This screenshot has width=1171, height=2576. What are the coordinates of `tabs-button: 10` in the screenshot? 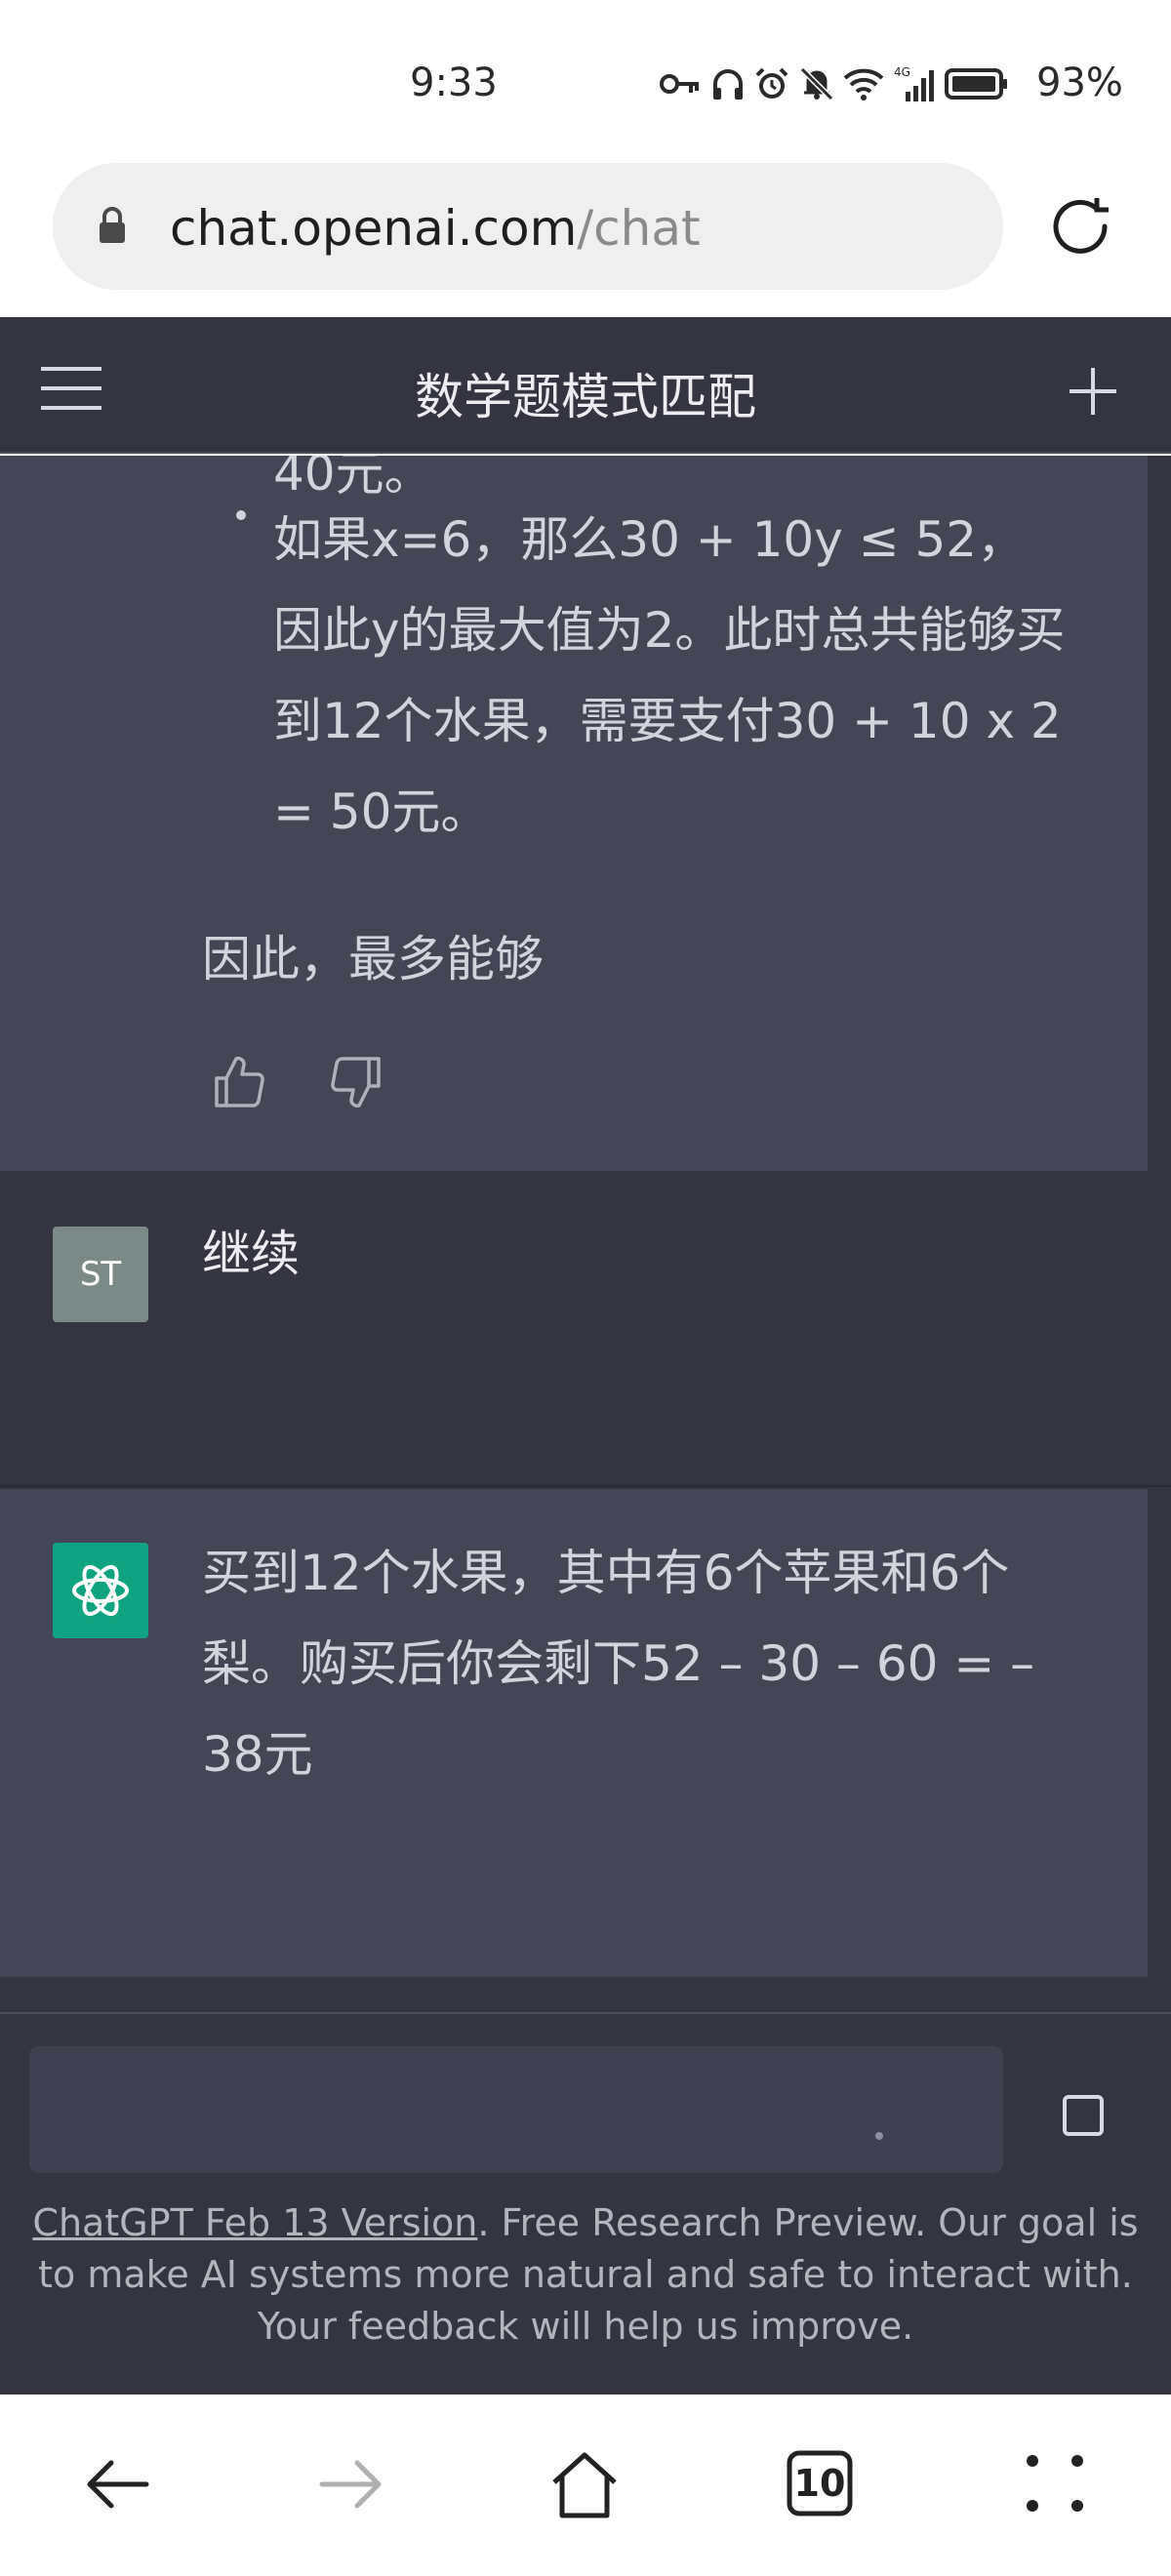 It's located at (820, 2483).